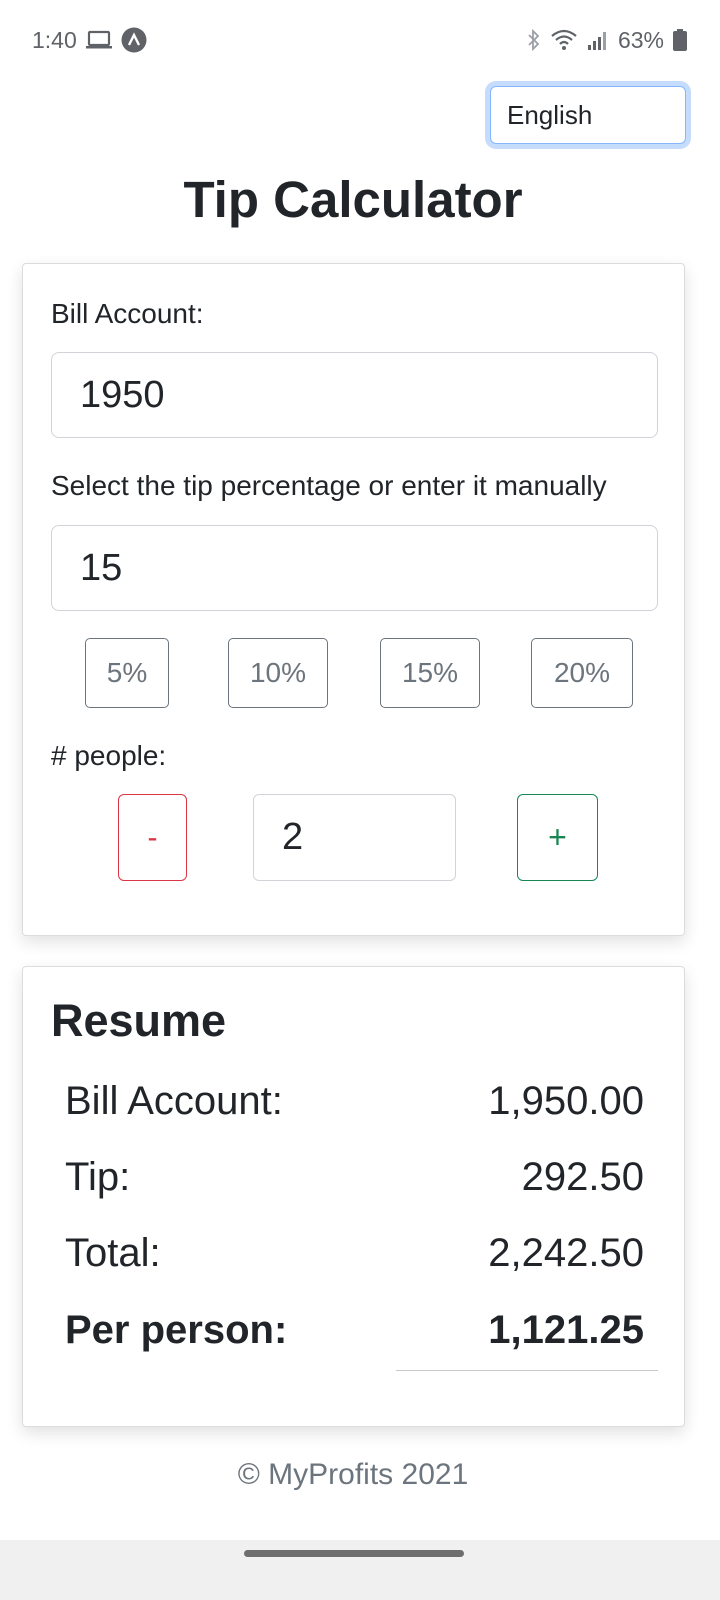 The width and height of the screenshot is (720, 1600). What do you see at coordinates (680, 40) in the screenshot?
I see `battery-icon` at bounding box center [680, 40].